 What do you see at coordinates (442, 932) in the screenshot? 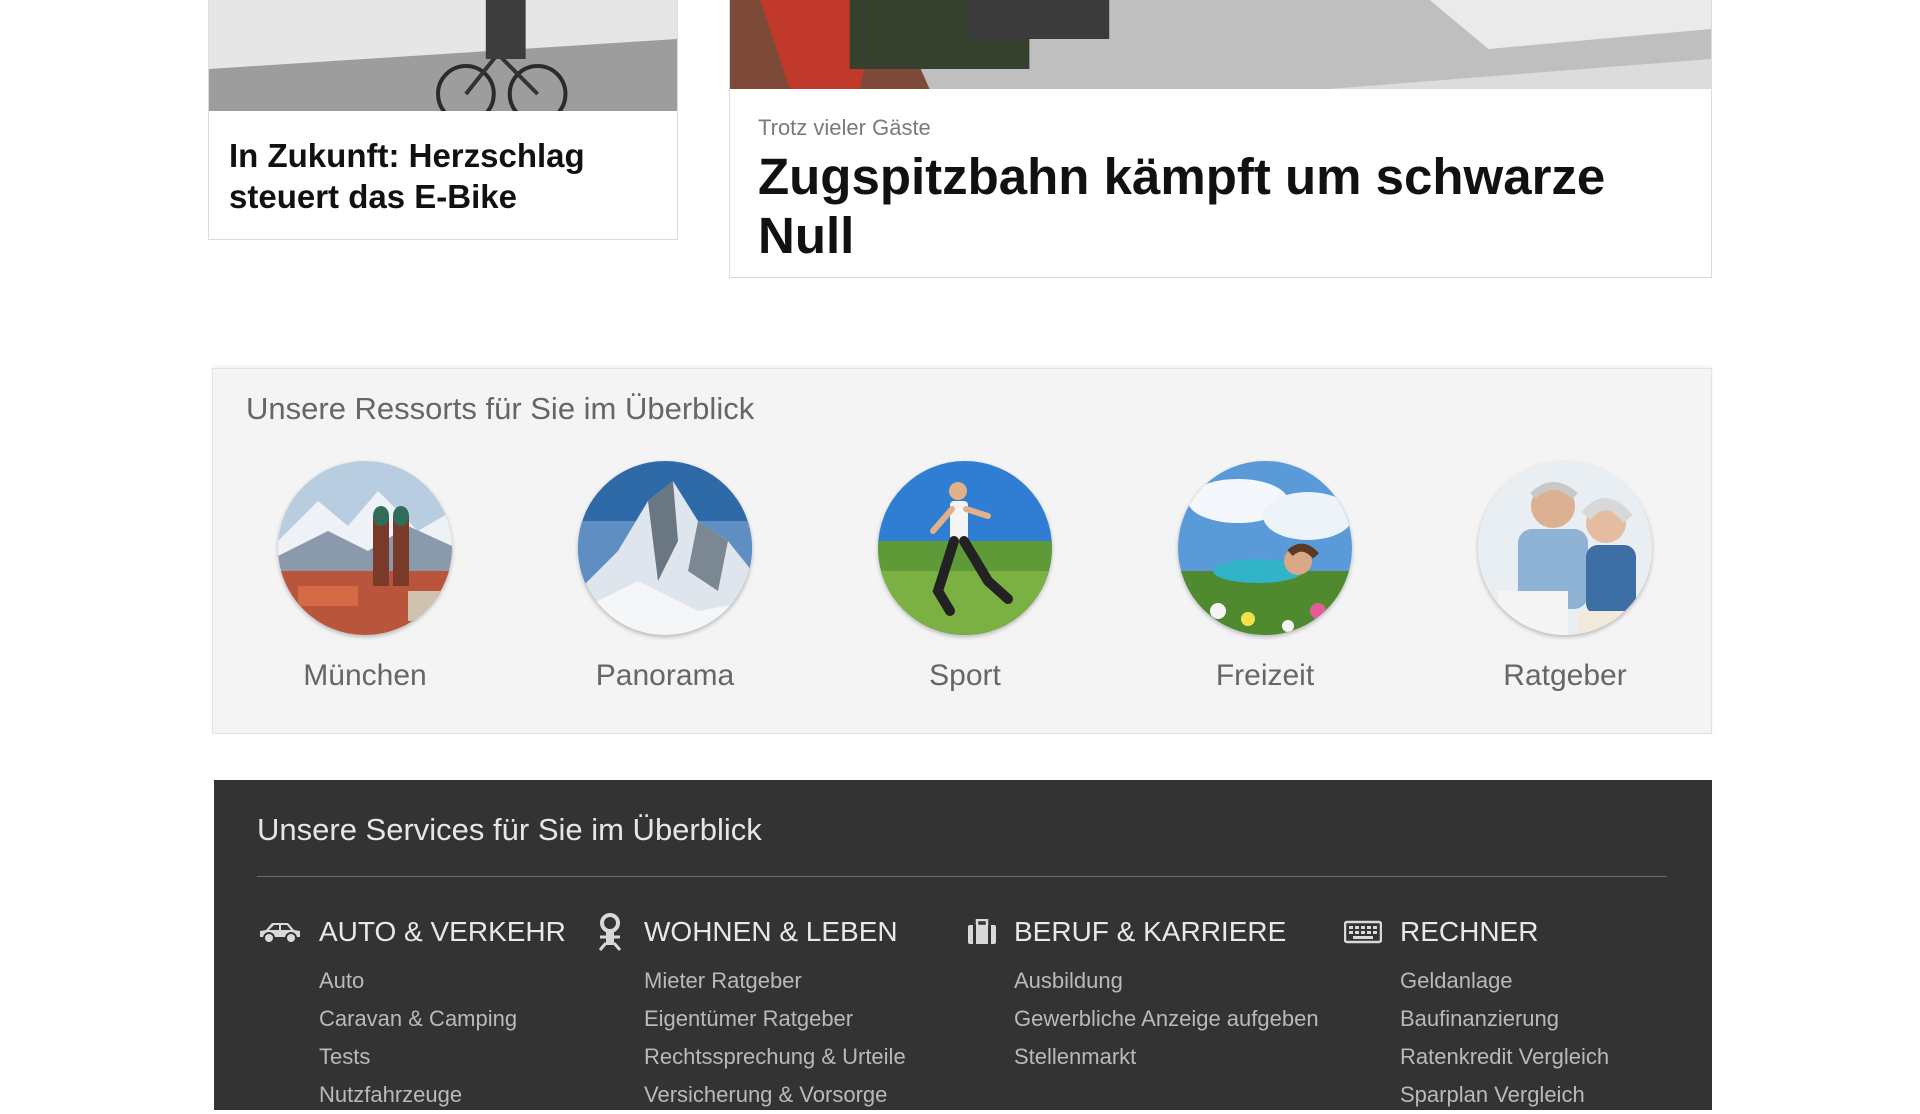
I see `service-heading: AUTO & VERKEHR` at bounding box center [442, 932].